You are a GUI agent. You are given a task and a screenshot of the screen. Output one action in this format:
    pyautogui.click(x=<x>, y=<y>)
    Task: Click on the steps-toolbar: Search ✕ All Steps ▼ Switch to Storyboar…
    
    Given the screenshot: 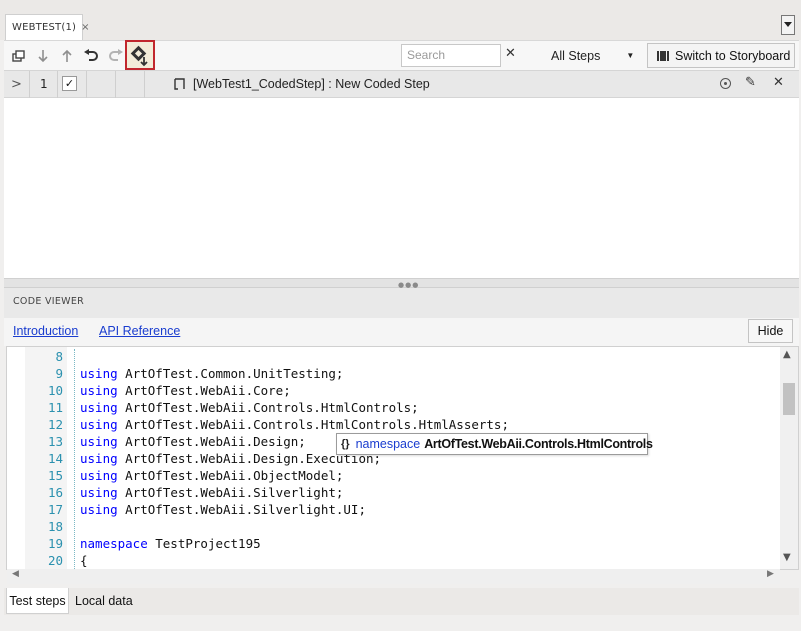 What is the action you would take?
    pyautogui.click(x=401, y=55)
    